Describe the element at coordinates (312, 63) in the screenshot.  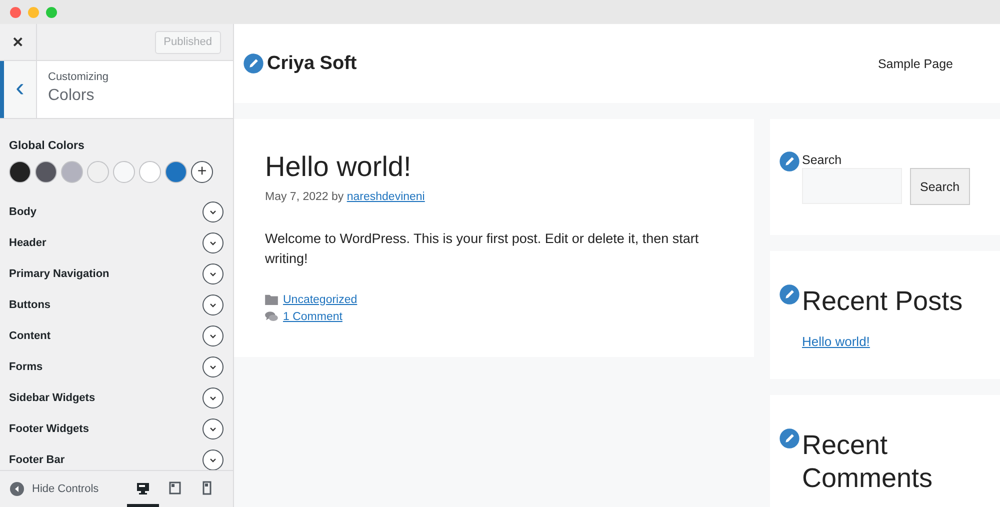
I see `site-title: Criya Soft` at that location.